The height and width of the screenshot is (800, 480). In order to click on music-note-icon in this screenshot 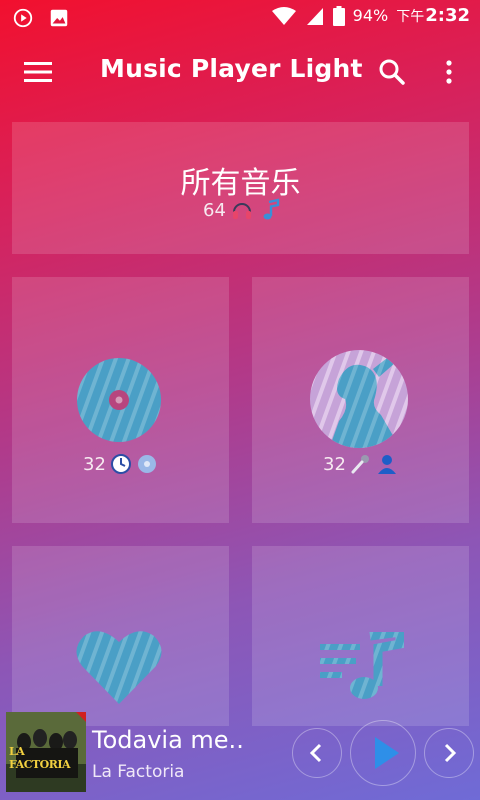, I will do `click(271, 209)`.